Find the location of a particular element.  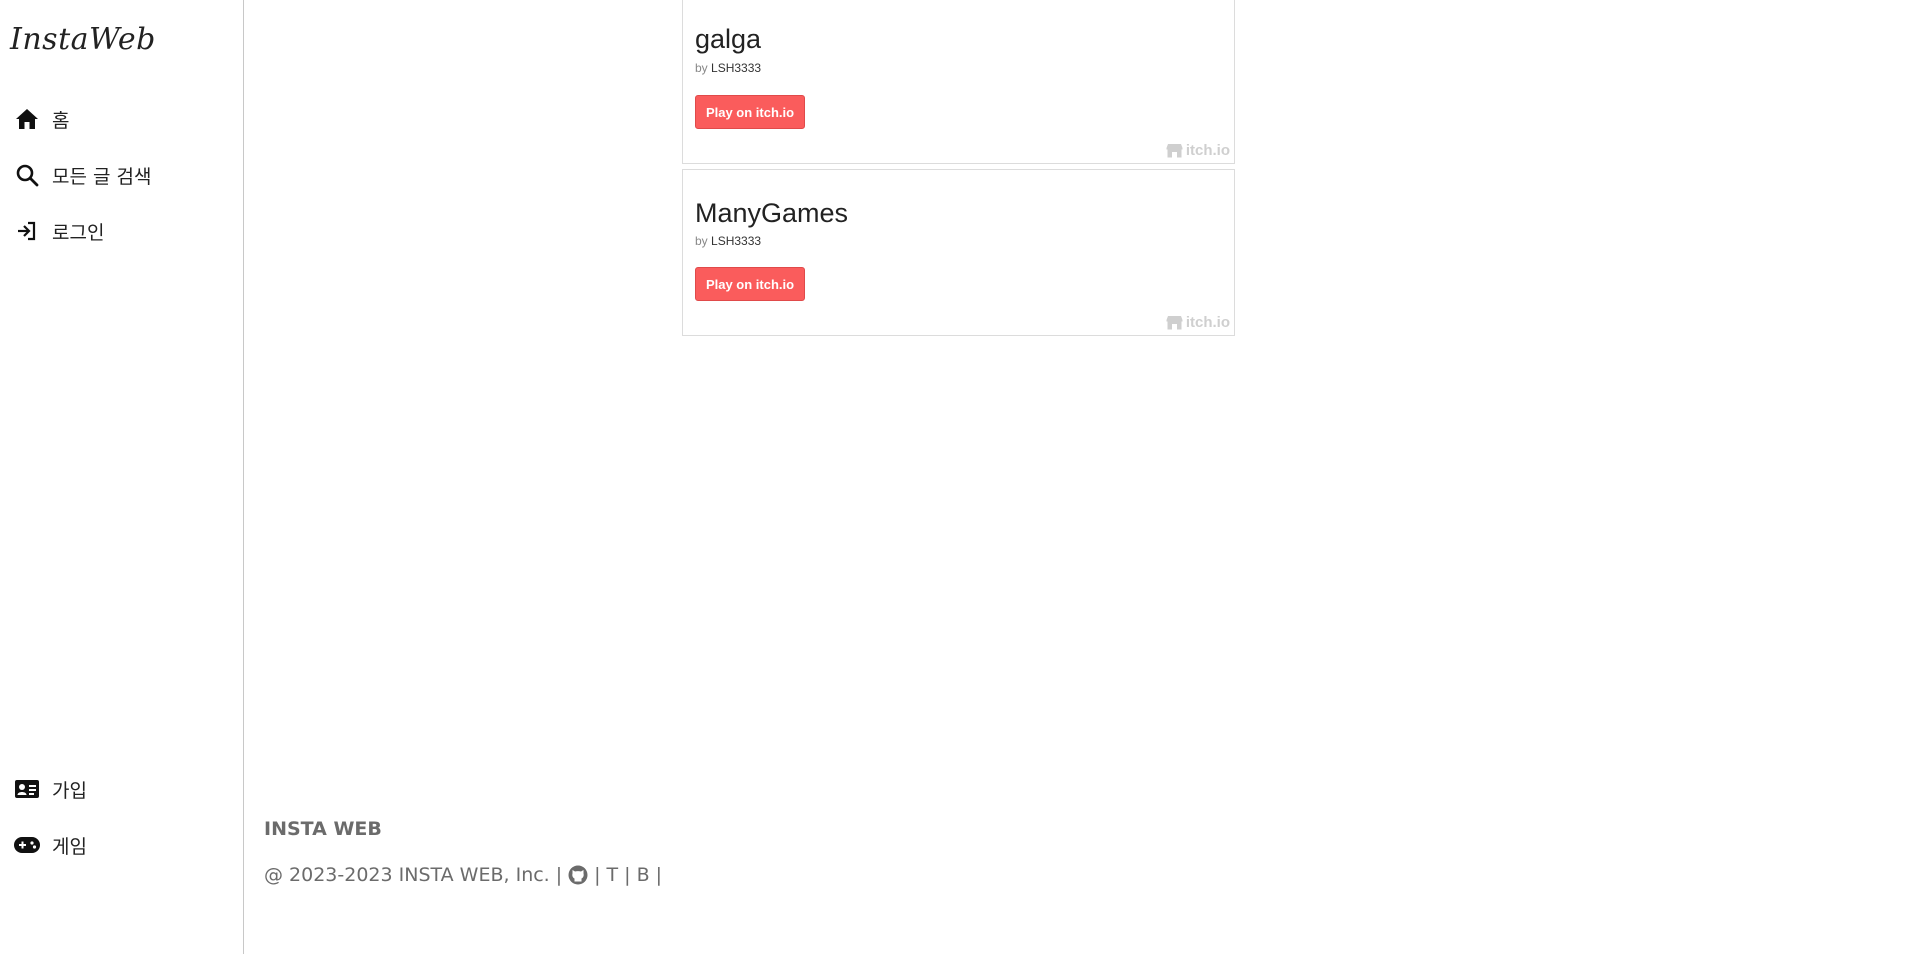

sidebar: InstaWeb 홈 모든 글 검색 로그인 가입 게임 is located at coordinates (122, 477).